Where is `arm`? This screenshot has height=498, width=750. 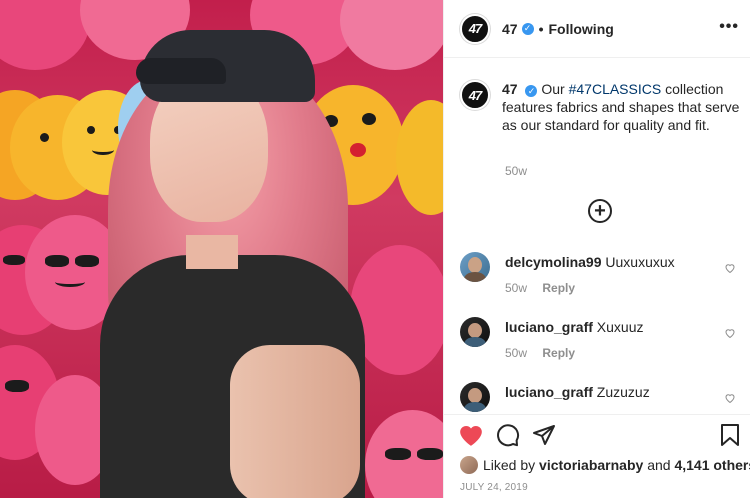
arm is located at coordinates (295, 421).